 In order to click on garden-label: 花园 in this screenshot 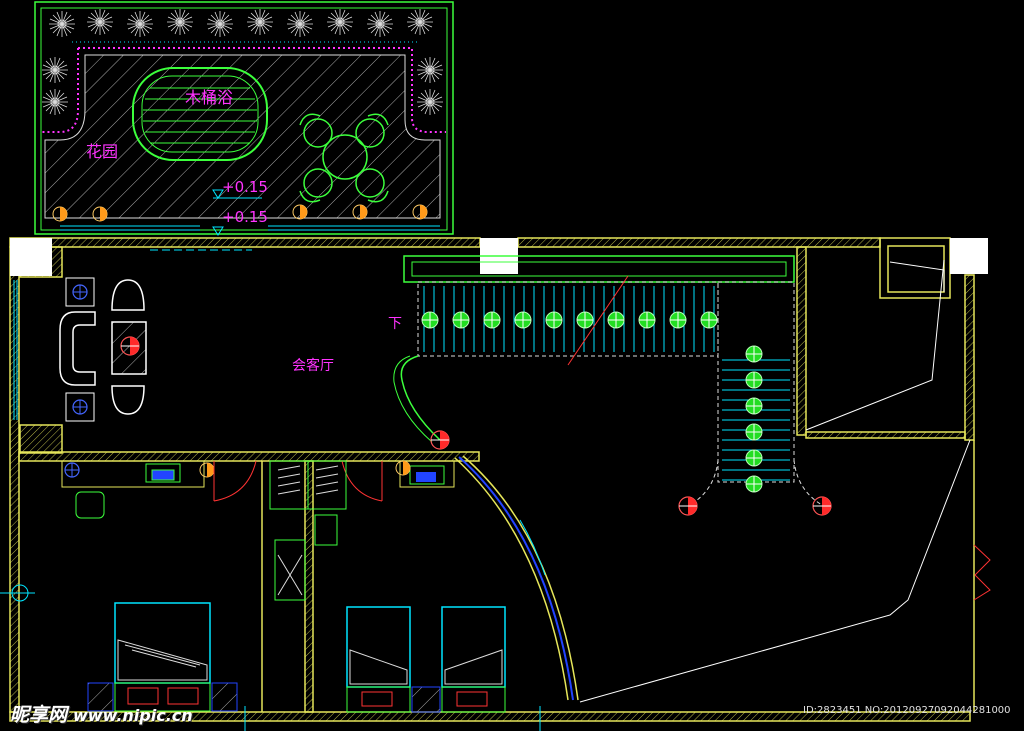, I will do `click(102, 151)`.